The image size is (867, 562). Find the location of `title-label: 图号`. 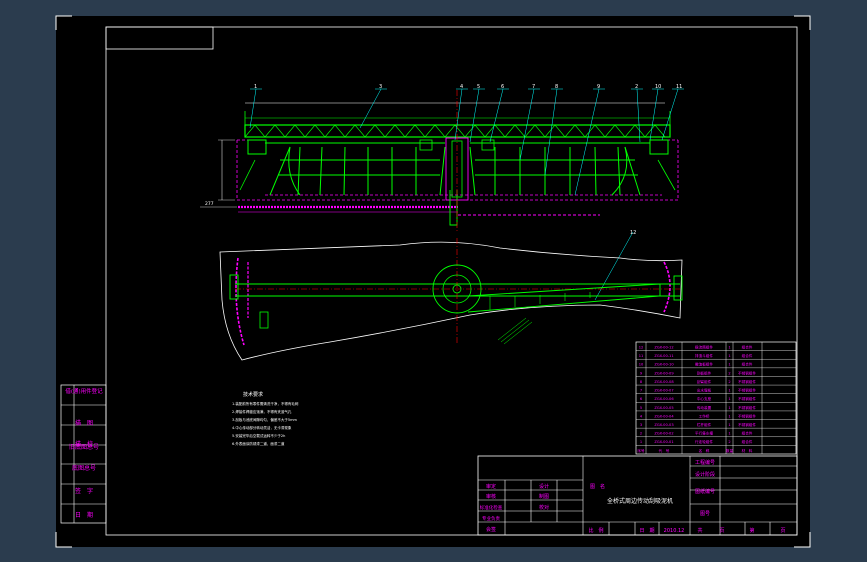

title-label: 图号 is located at coordinates (705, 514).